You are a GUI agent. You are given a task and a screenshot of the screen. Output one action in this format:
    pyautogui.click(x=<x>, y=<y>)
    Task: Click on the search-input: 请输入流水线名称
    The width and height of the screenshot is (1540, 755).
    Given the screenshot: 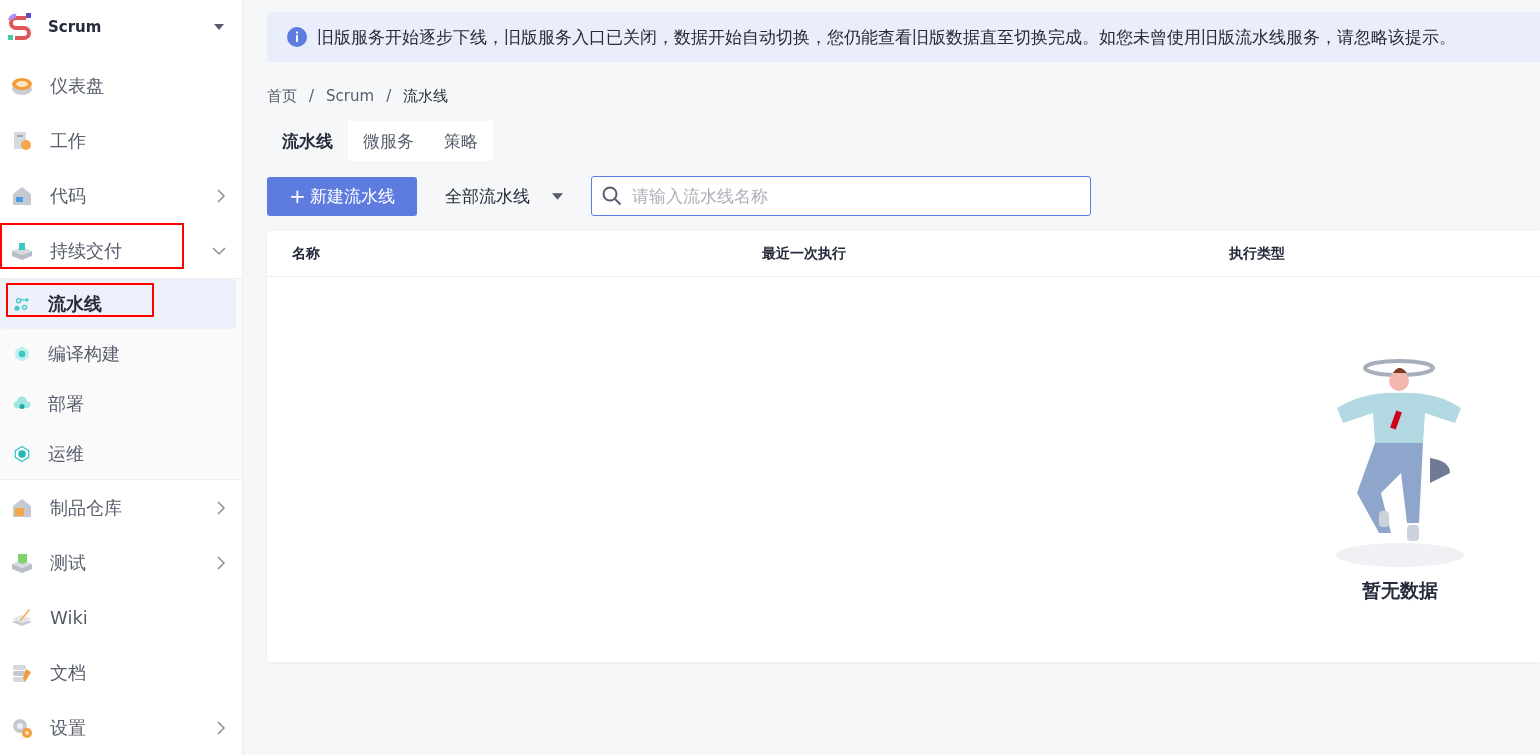 What is the action you would take?
    pyautogui.click(x=855, y=196)
    